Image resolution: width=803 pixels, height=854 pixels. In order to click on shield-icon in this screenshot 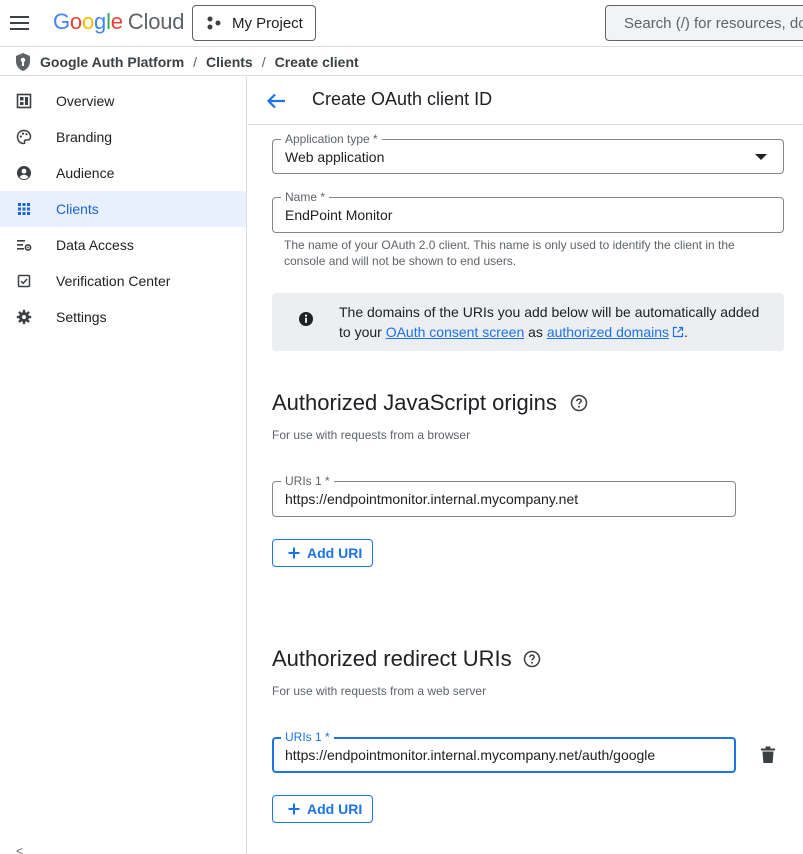, I will do `click(23, 61)`.